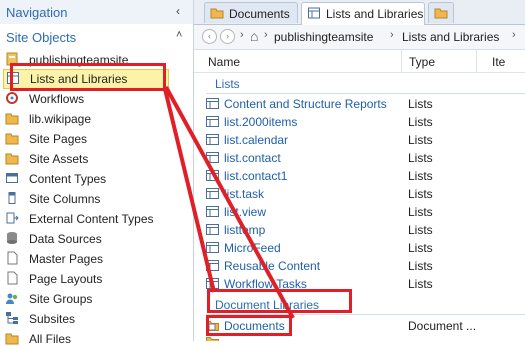 Image resolution: width=525 pixels, height=349 pixels. I want to click on annotation-box-lists-and-libraries, so click(88, 77).